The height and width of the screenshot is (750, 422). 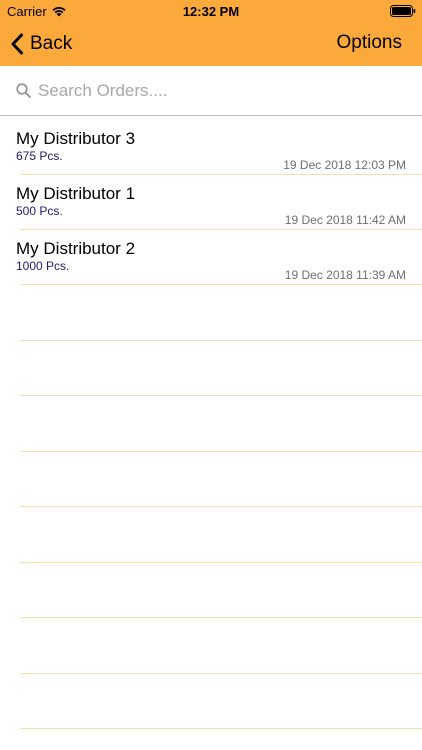 I want to click on battery-icon, so click(x=403, y=11).